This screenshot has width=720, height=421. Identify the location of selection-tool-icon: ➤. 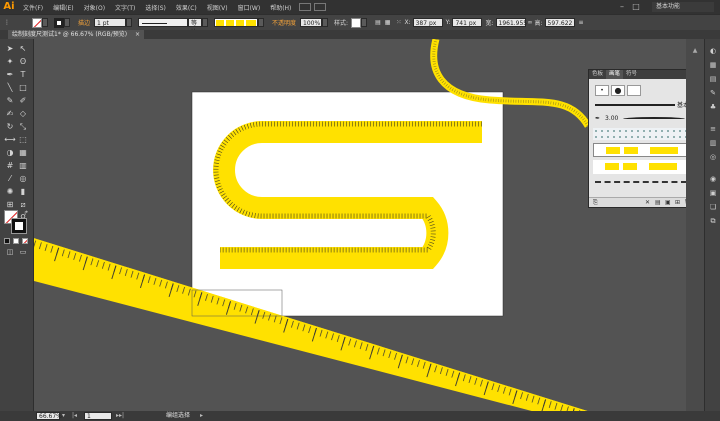
(10, 49).